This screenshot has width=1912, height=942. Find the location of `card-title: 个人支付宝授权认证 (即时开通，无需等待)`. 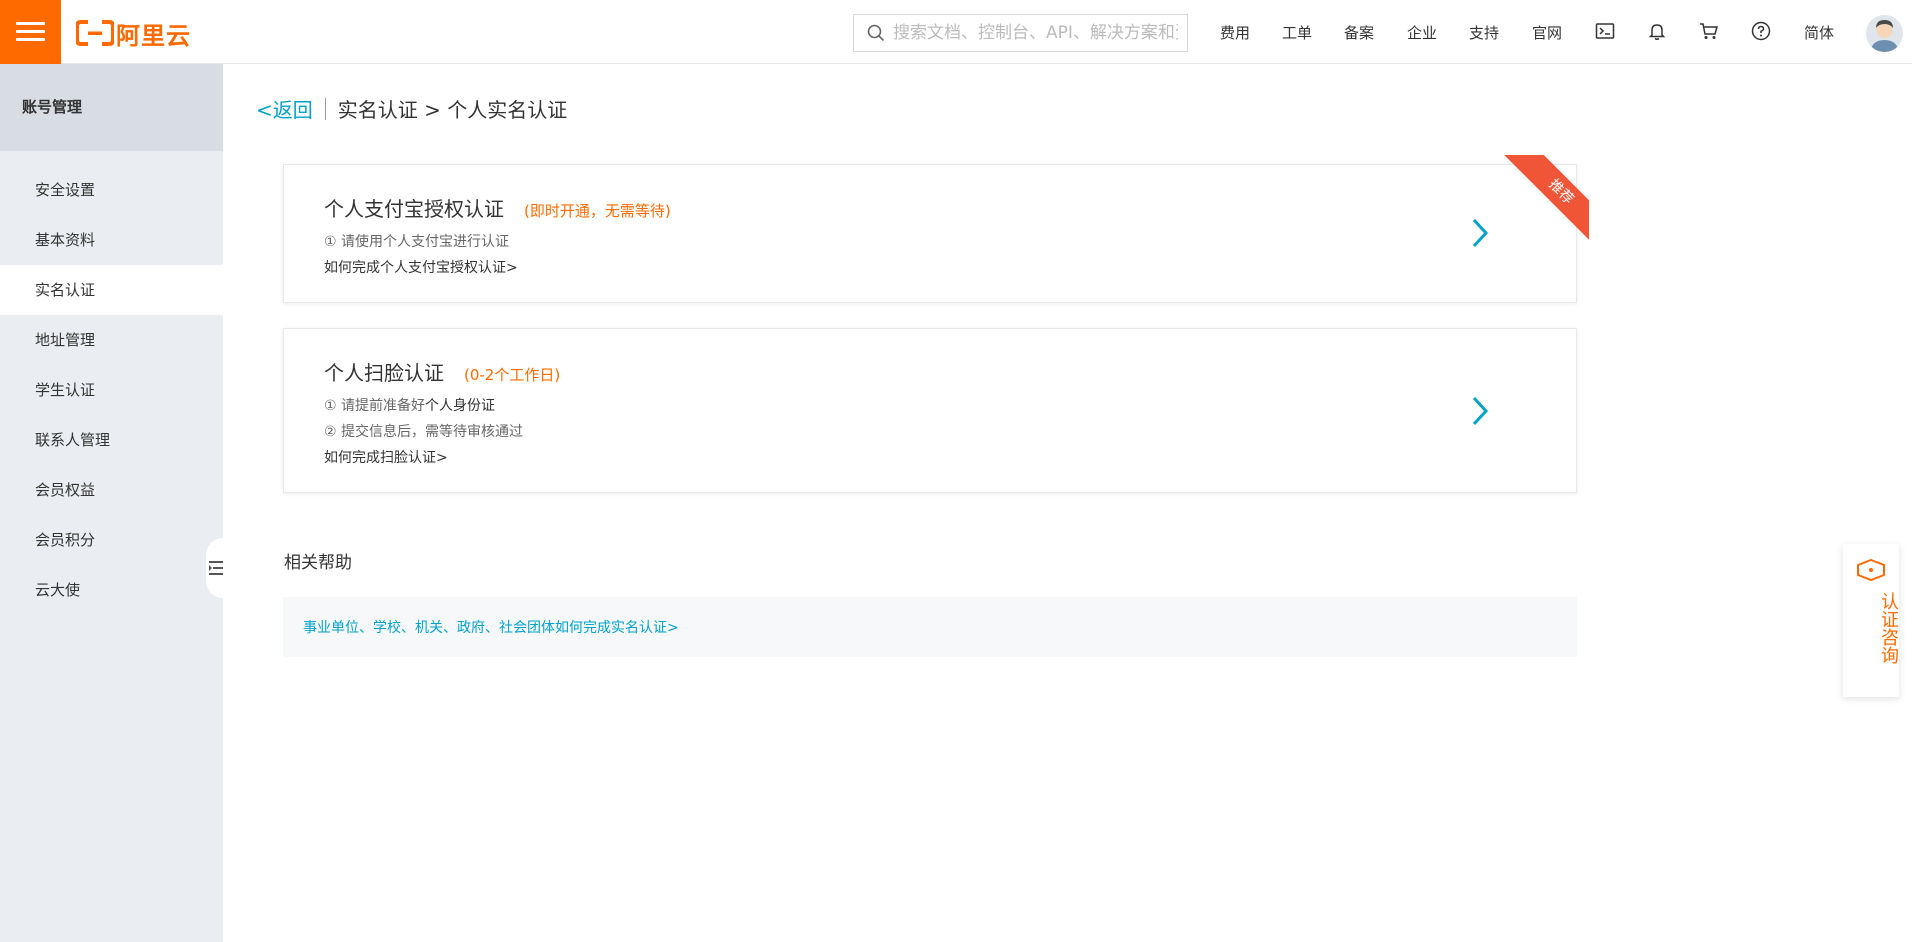

card-title: 个人支付宝授权认证 (即时开通，无需等待) is located at coordinates (497, 207).